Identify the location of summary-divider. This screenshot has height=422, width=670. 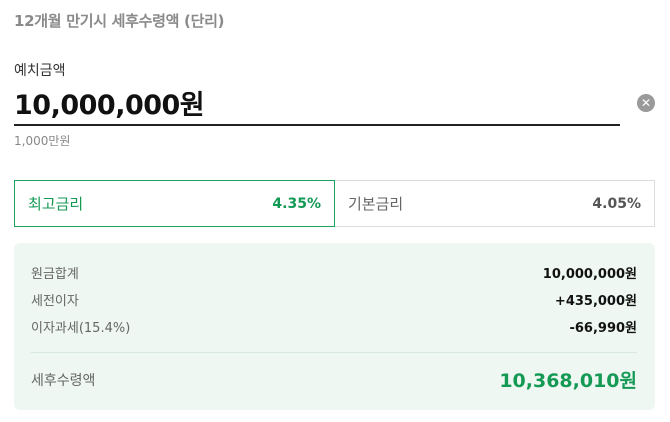
(334, 352).